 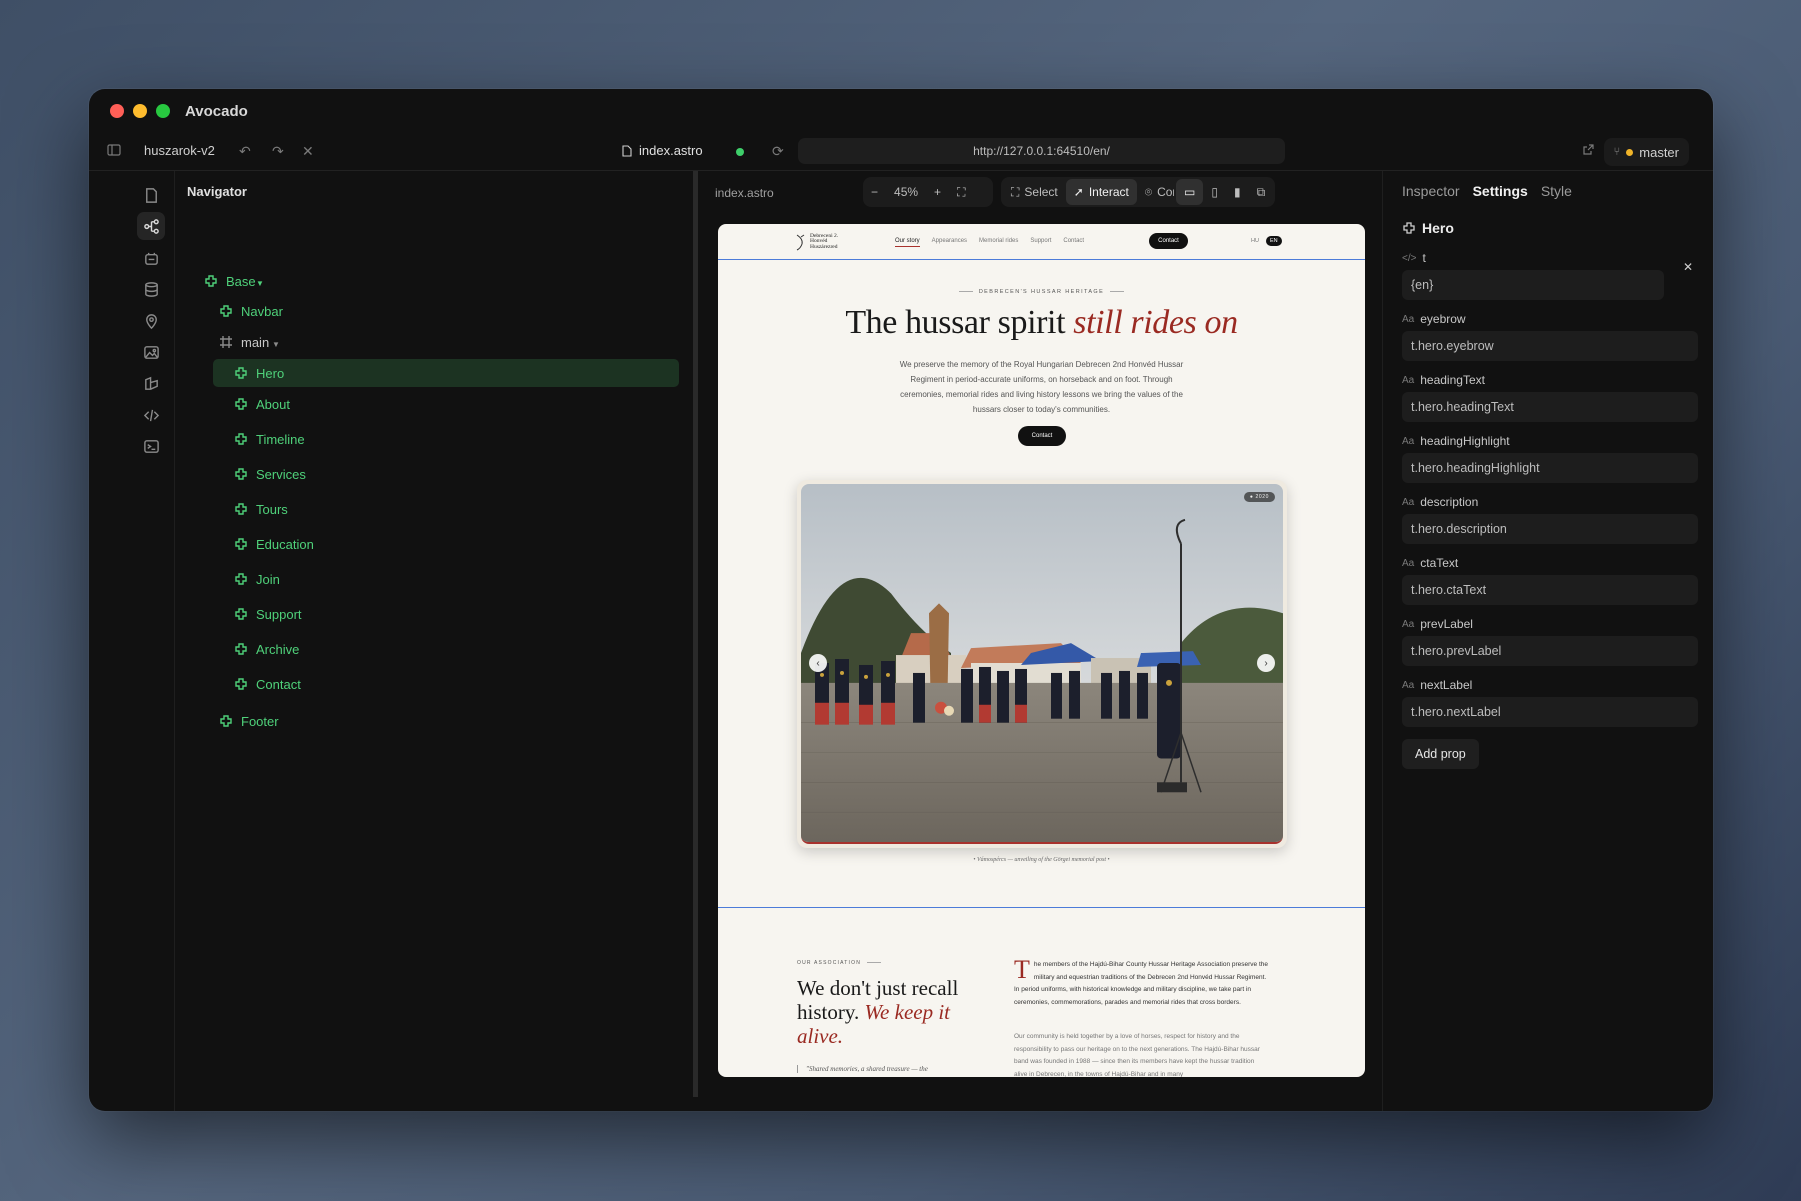 I want to click on prev-slide-button: ‹, so click(x=818, y=663).